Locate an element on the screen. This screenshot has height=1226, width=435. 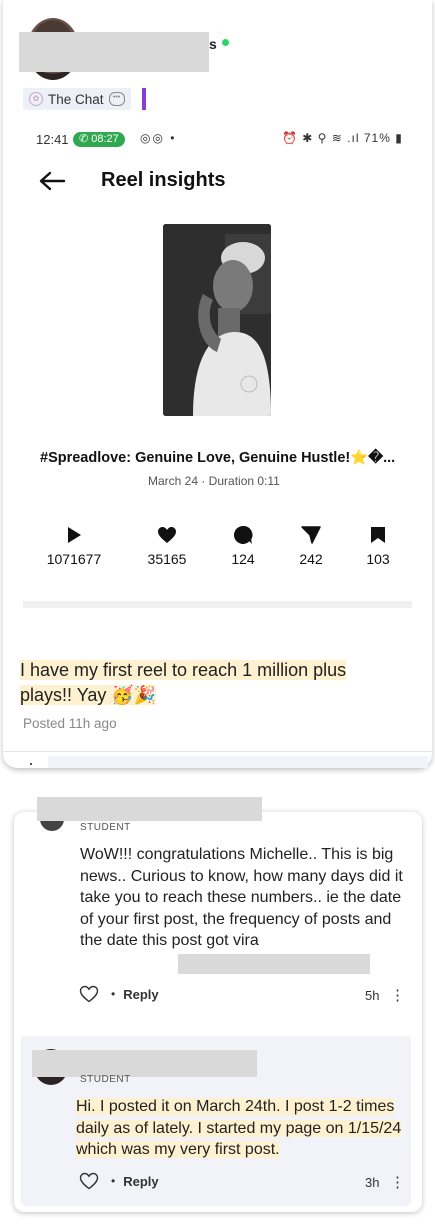
notification-icons: ◎◎ • is located at coordinates (158, 138).